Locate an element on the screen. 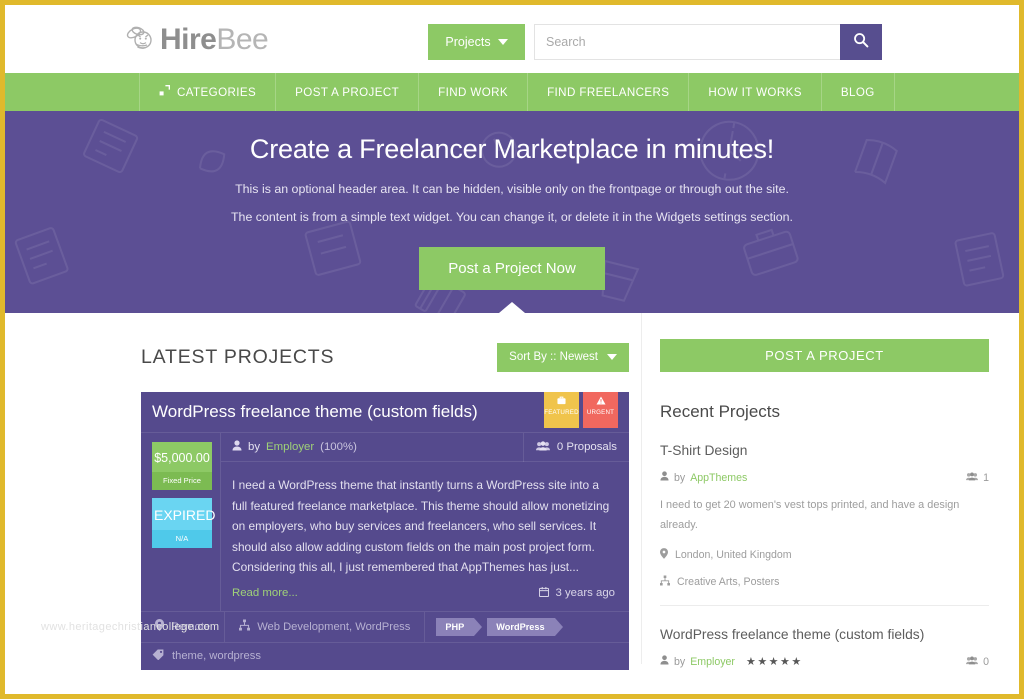  recent-project-meta: by AppThemes 1 is located at coordinates (824, 477).